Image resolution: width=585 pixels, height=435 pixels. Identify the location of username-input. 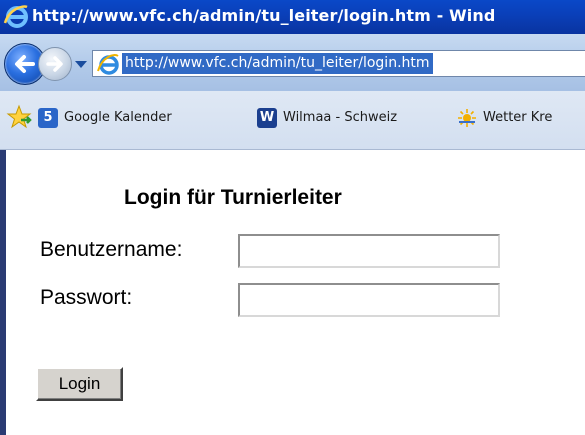
(369, 251).